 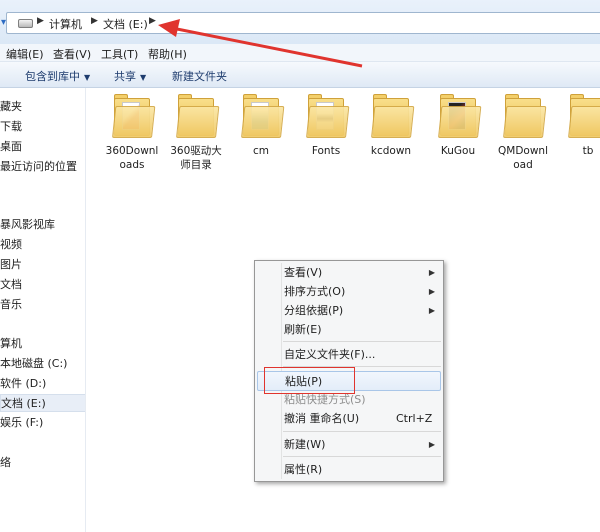 What do you see at coordinates (458, 151) in the screenshot?
I see `folder-name: KuGou` at bounding box center [458, 151].